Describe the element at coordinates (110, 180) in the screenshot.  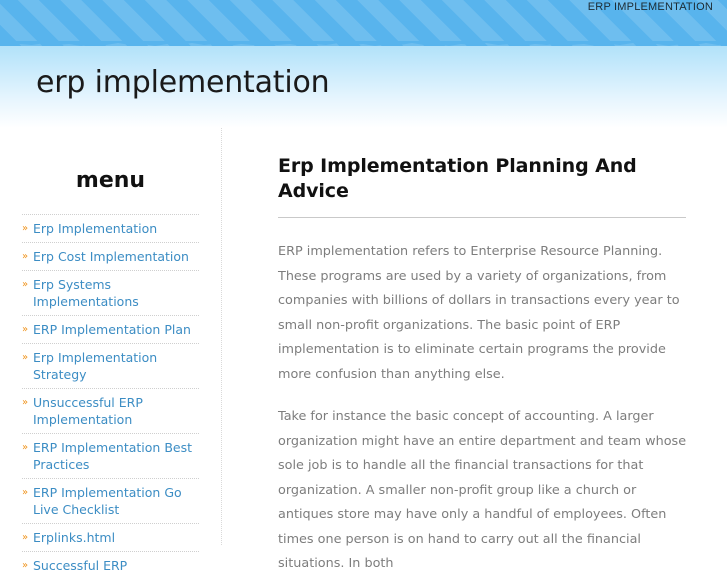
I see `menu-heading: menu` at that location.